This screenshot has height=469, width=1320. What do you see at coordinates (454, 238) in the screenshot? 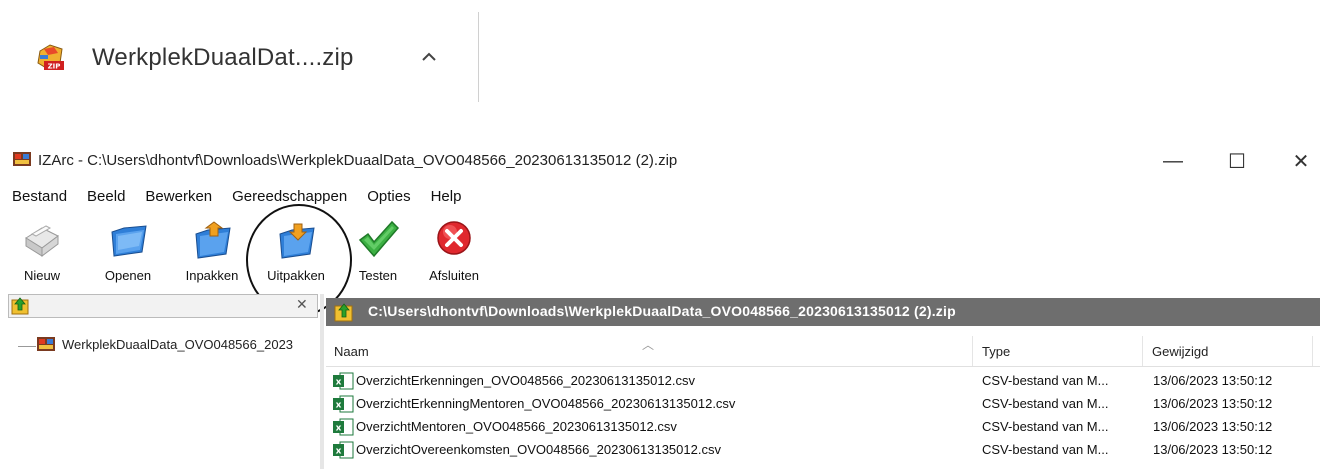
I see `close-circle-icon` at bounding box center [454, 238].